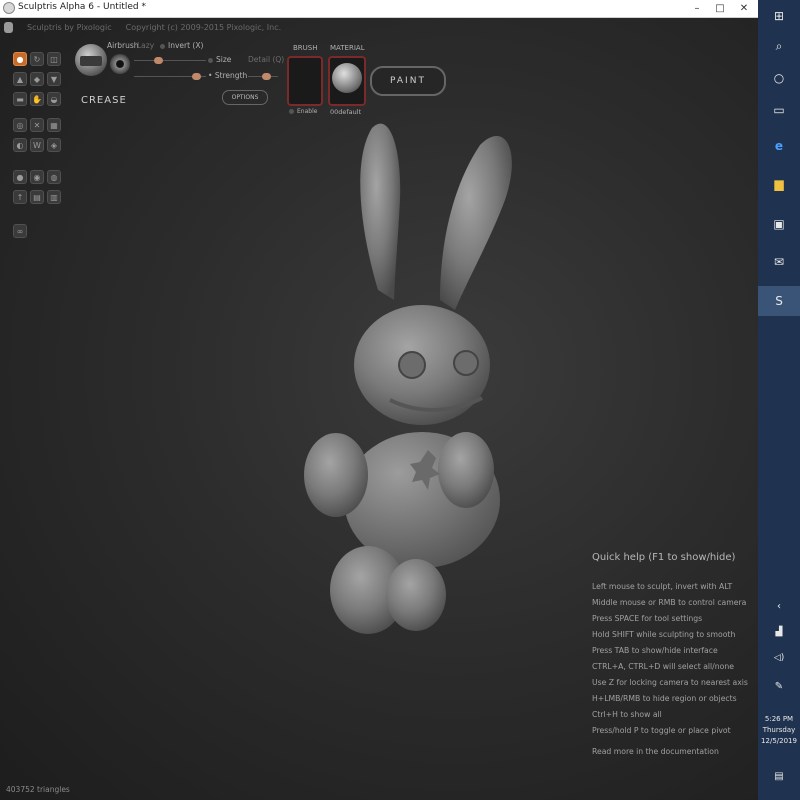 Image resolution: width=800 pixels, height=800 pixels. I want to click on documentation-link: Read more in the documentation, so click(675, 751).